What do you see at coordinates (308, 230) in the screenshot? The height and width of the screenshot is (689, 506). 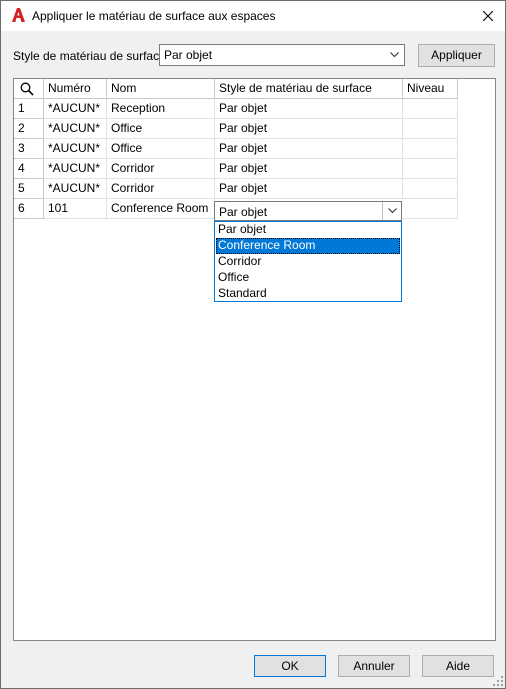 I see `dropdown-option: Par objet` at bounding box center [308, 230].